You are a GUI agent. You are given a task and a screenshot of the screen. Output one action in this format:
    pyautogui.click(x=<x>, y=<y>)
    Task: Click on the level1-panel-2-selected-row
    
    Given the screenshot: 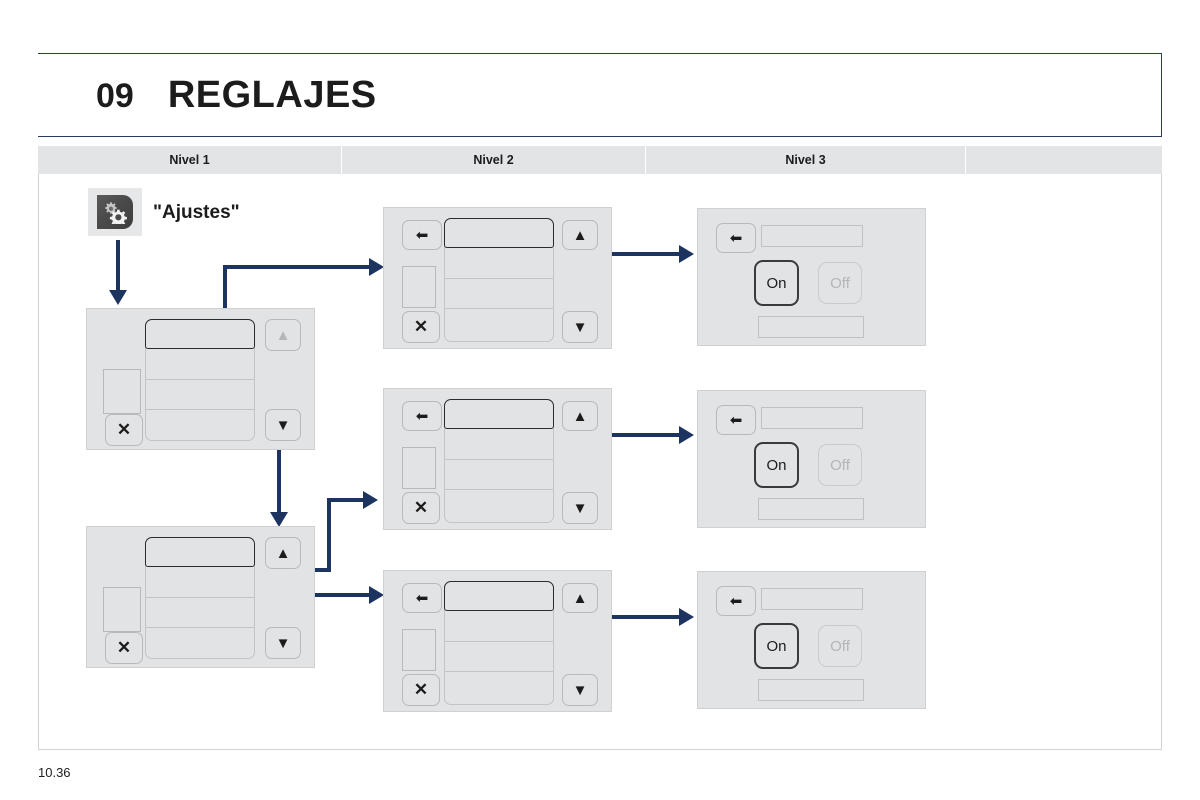 What is the action you would take?
    pyautogui.click(x=200, y=552)
    